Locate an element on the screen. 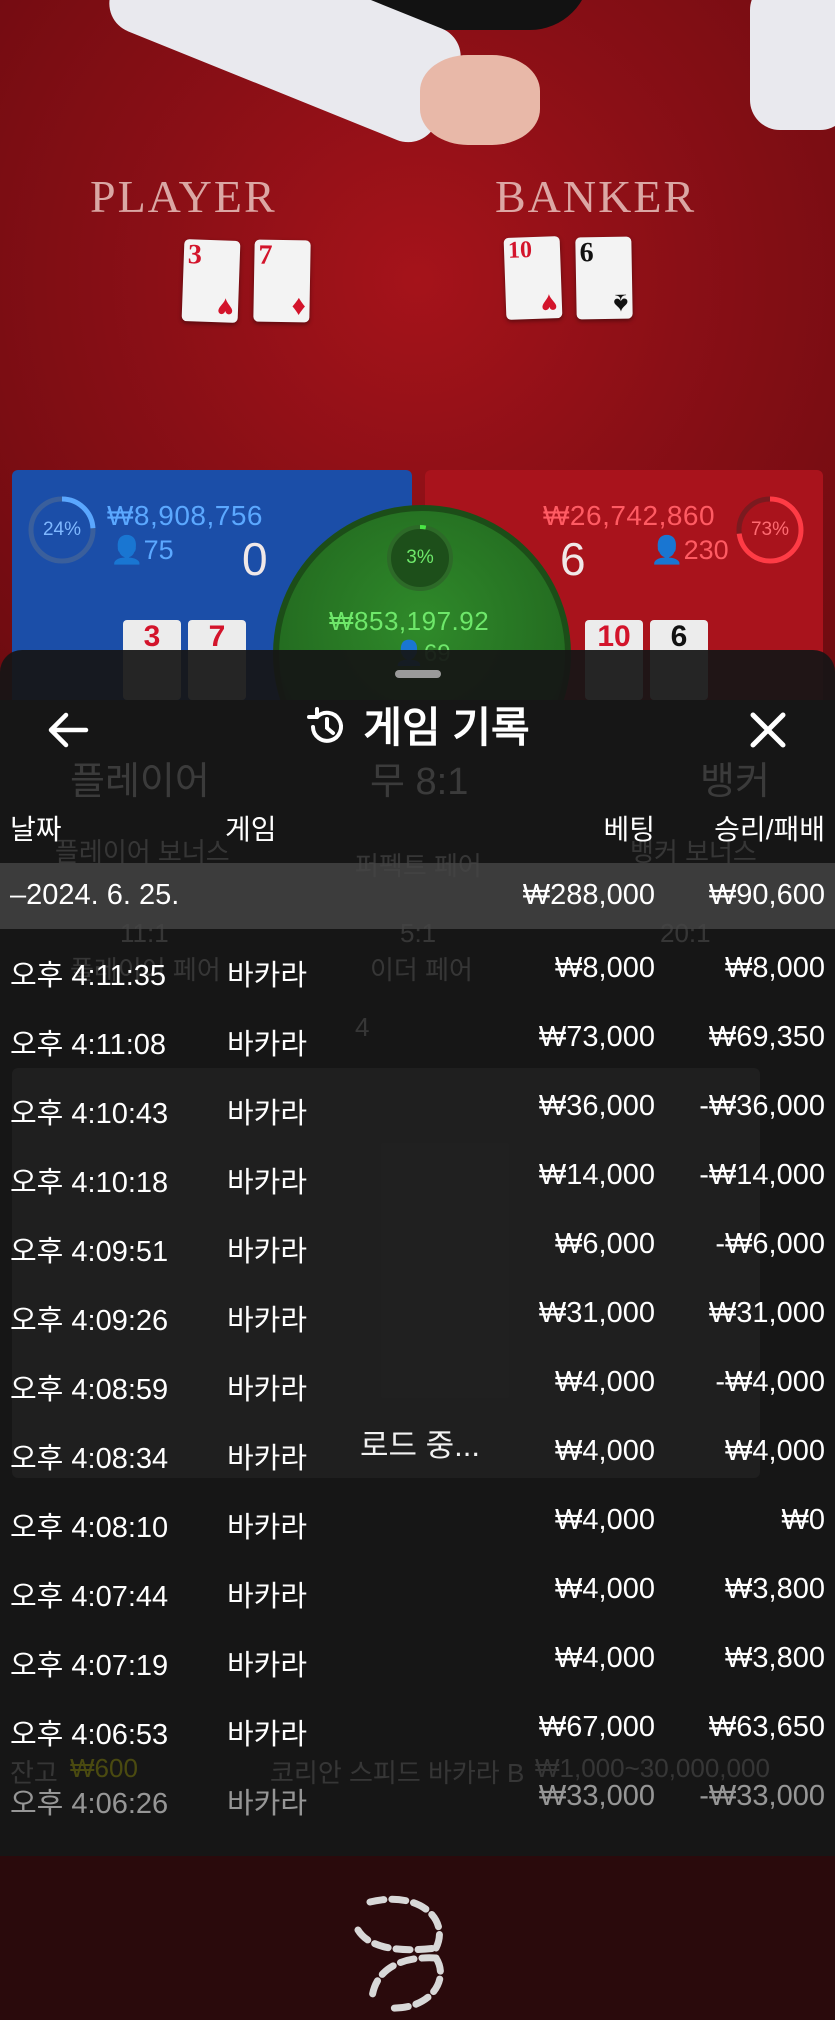 This screenshot has width=835, height=2020. dealer-left-arm is located at coordinates (285, 76).